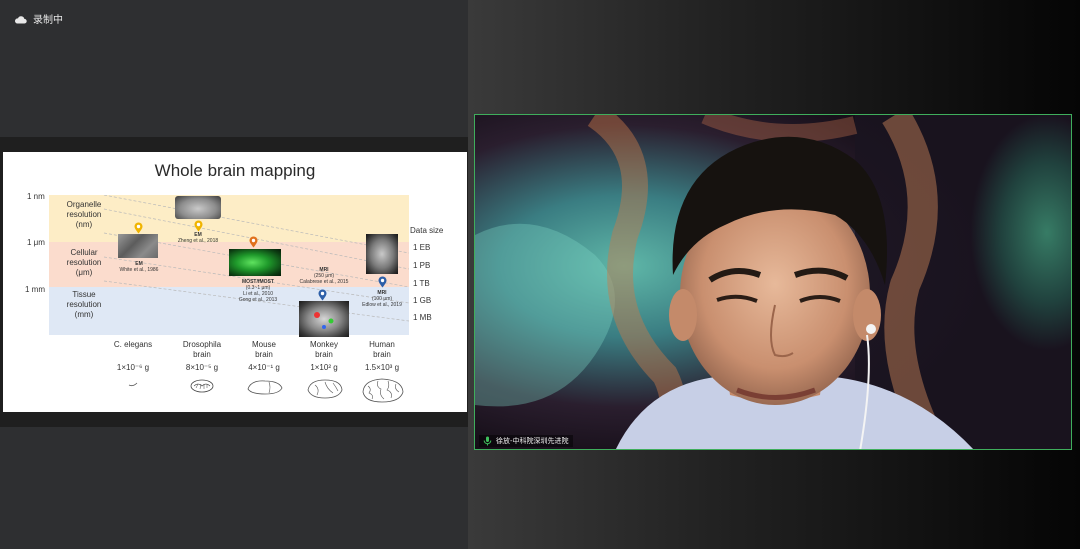 This screenshot has height=549, width=1080. I want to click on weight-celegans: 1×10⁻⁶ g, so click(133, 367).